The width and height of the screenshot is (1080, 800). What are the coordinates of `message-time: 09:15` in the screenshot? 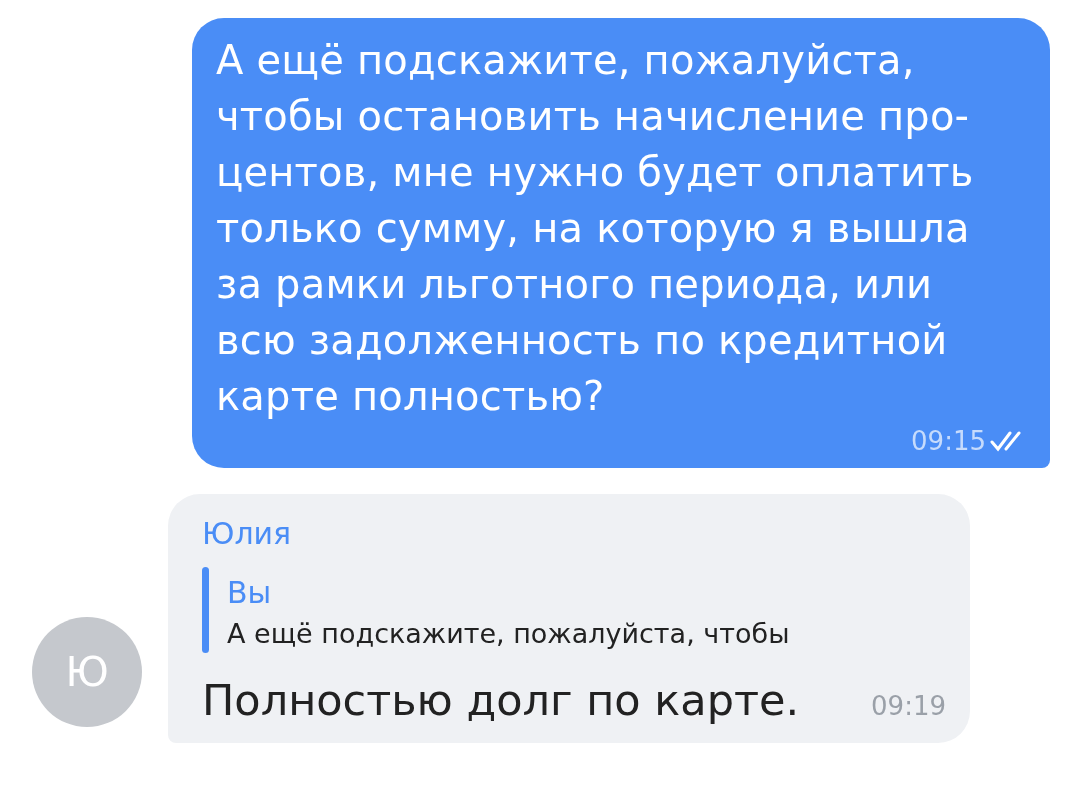 It's located at (948, 441).